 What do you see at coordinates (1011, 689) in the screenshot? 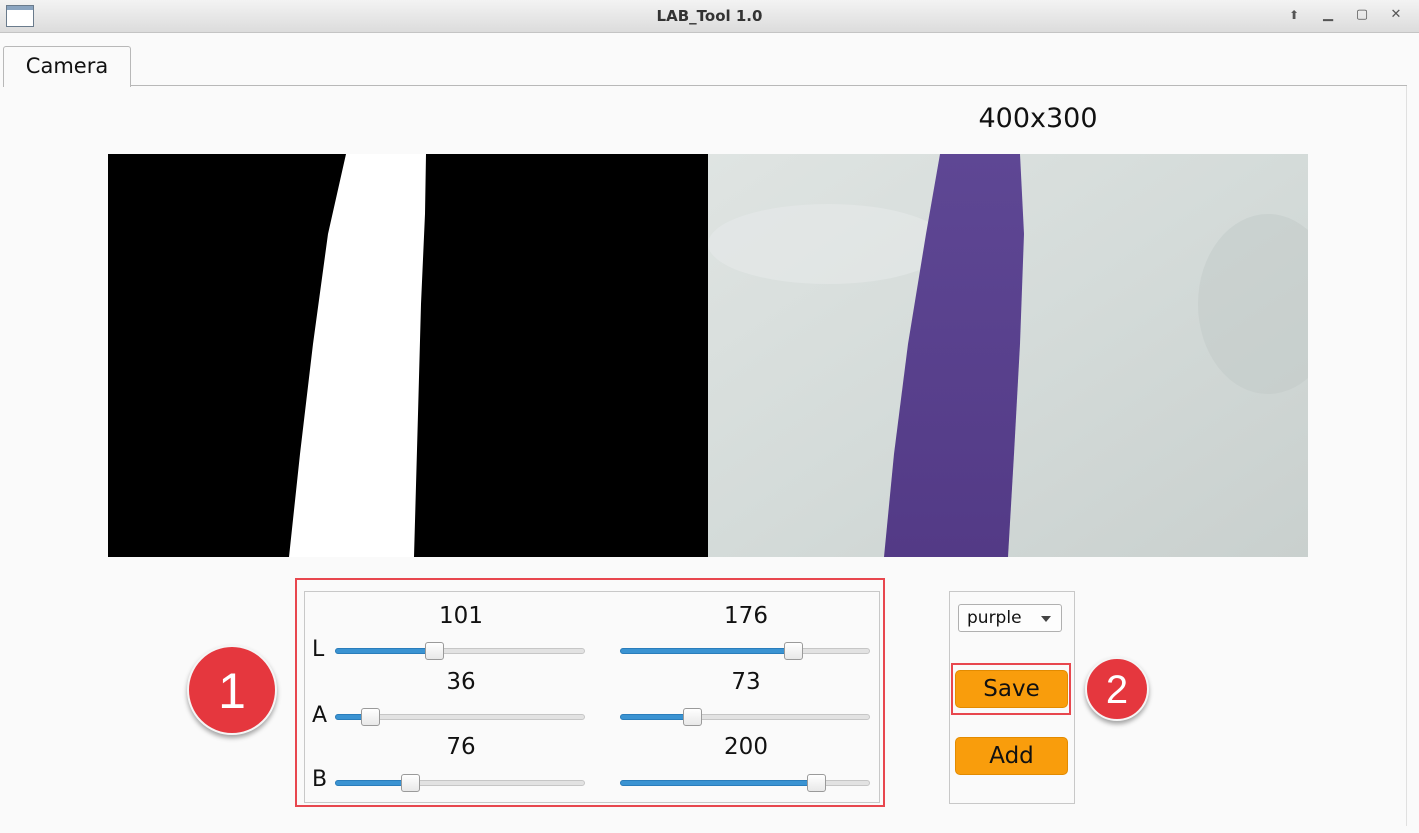
I see `save-button: Save` at bounding box center [1011, 689].